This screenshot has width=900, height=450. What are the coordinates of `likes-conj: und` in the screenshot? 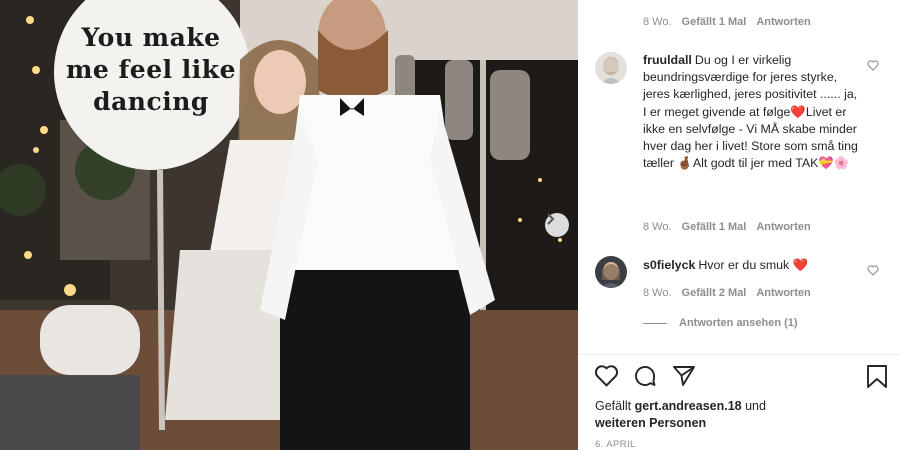 It's located at (755, 406).